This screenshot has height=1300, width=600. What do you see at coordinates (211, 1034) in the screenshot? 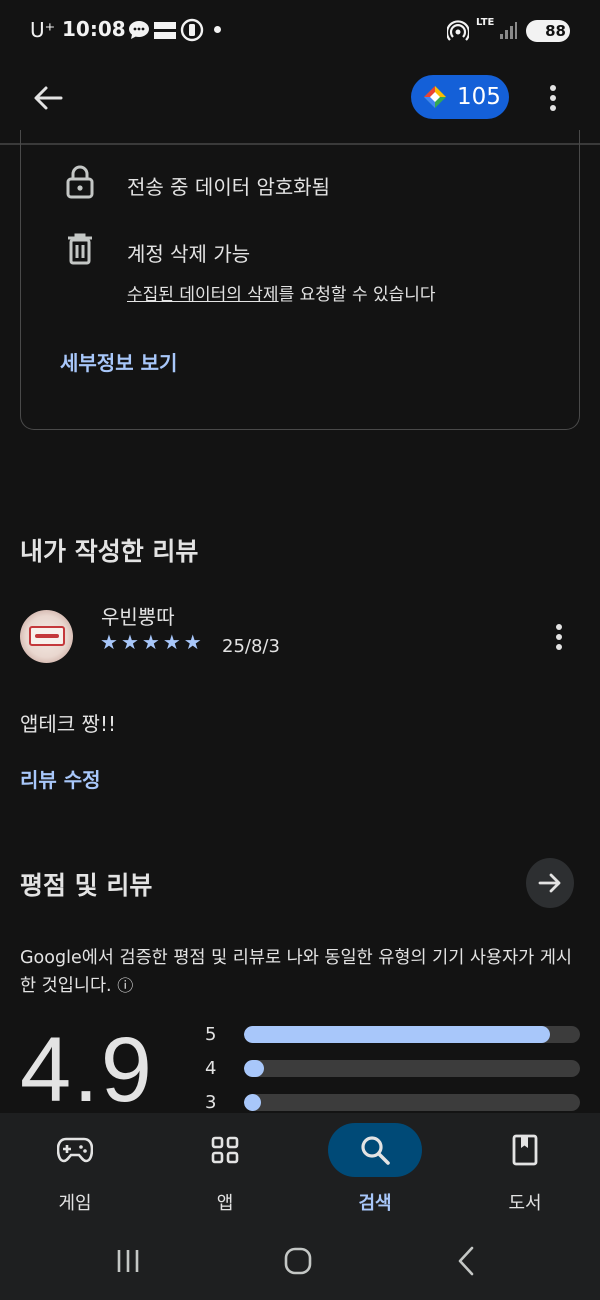
I see `rating-bar-label: 5` at bounding box center [211, 1034].